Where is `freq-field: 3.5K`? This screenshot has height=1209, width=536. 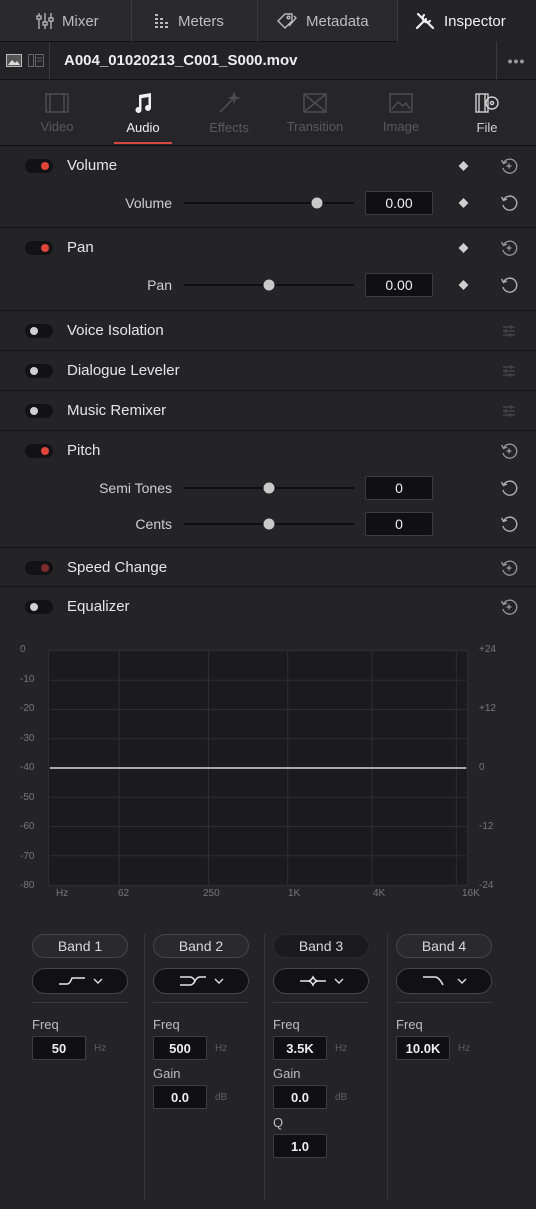 freq-field: 3.5K is located at coordinates (300, 1048).